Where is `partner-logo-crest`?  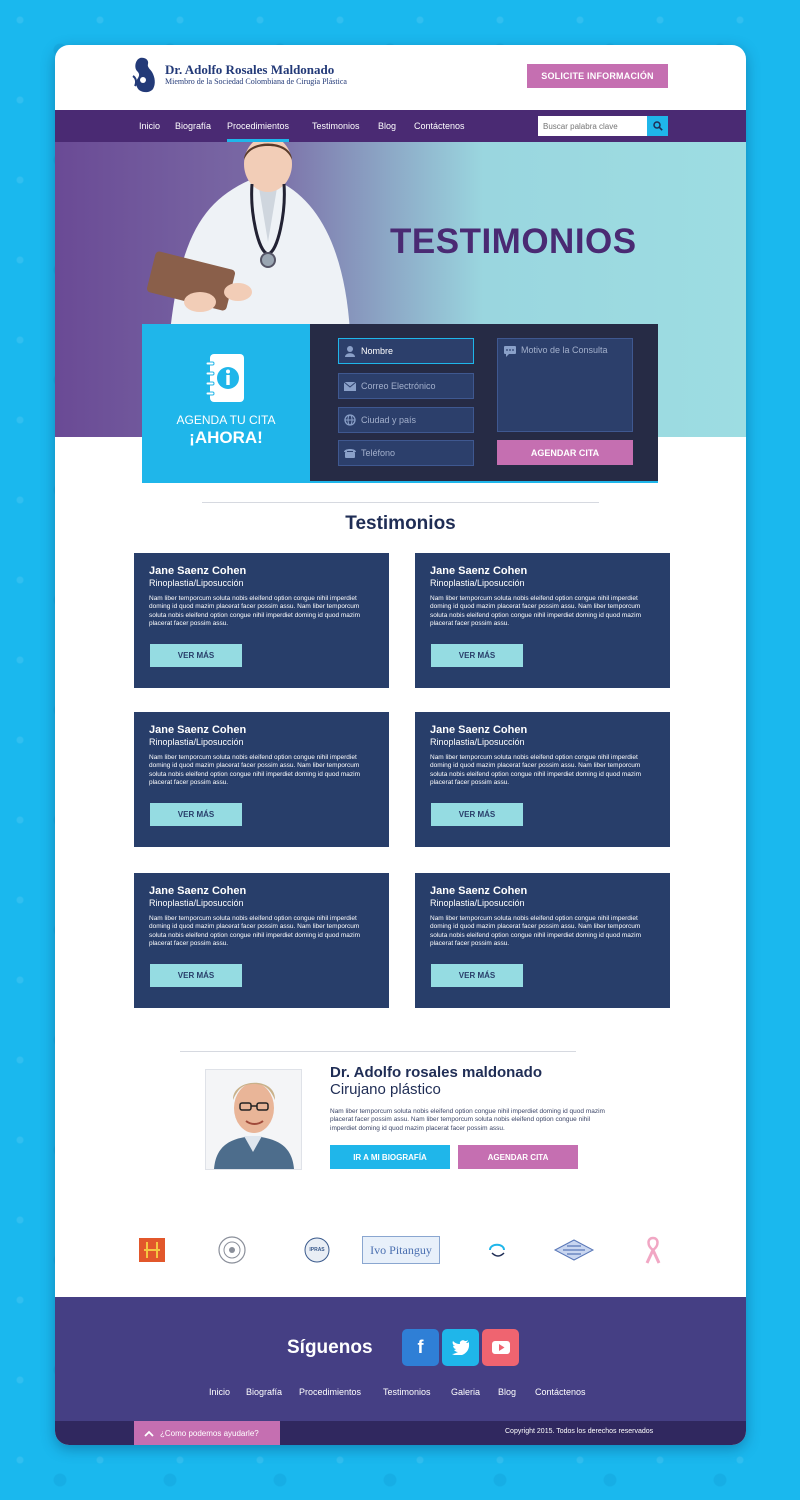 partner-logo-crest is located at coordinates (152, 1250).